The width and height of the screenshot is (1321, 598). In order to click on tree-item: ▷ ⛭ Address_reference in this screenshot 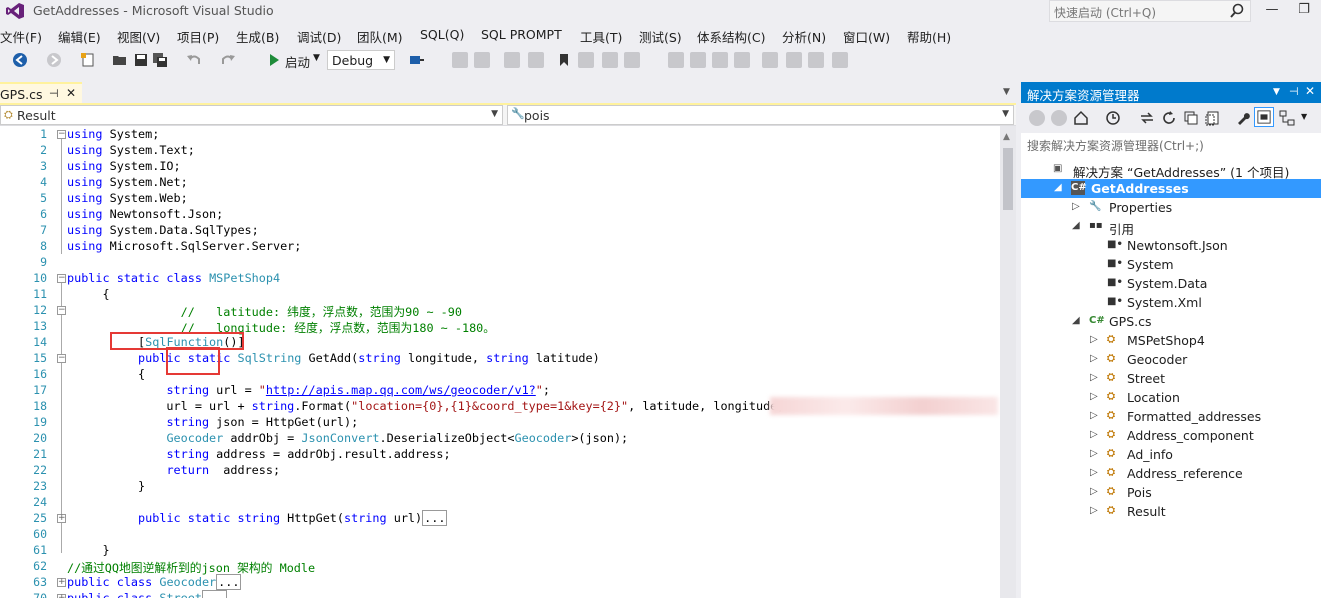, I will do `click(1171, 473)`.